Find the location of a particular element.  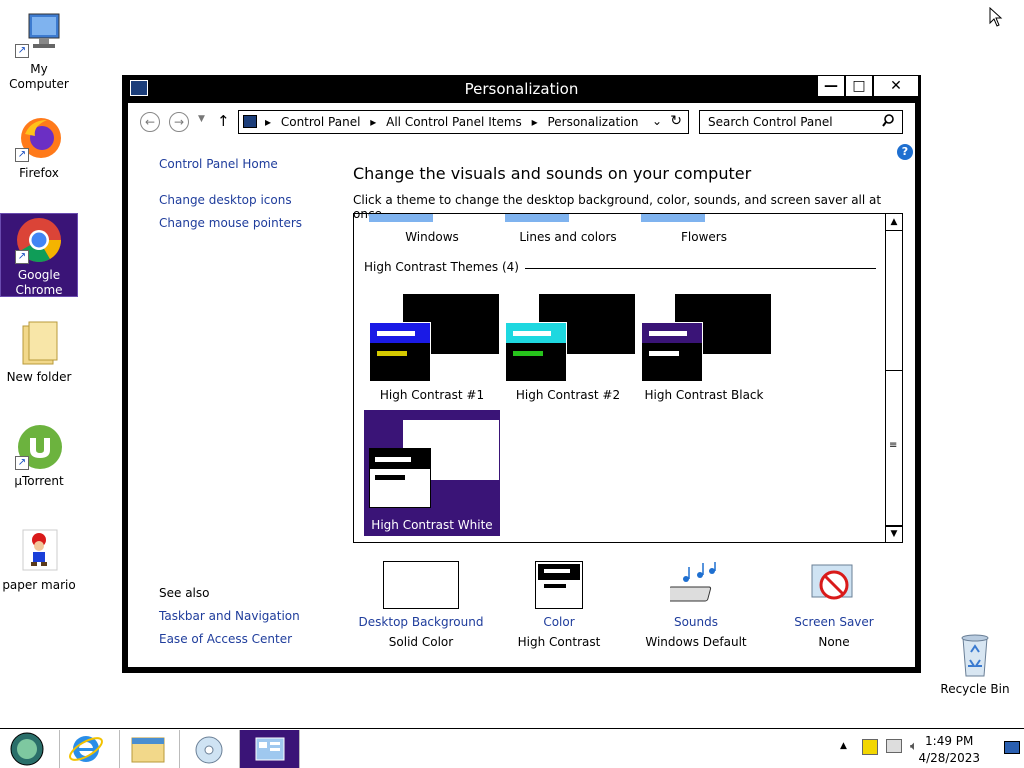

theme-high-contrast-white: High Contrast White is located at coordinates (432, 473).